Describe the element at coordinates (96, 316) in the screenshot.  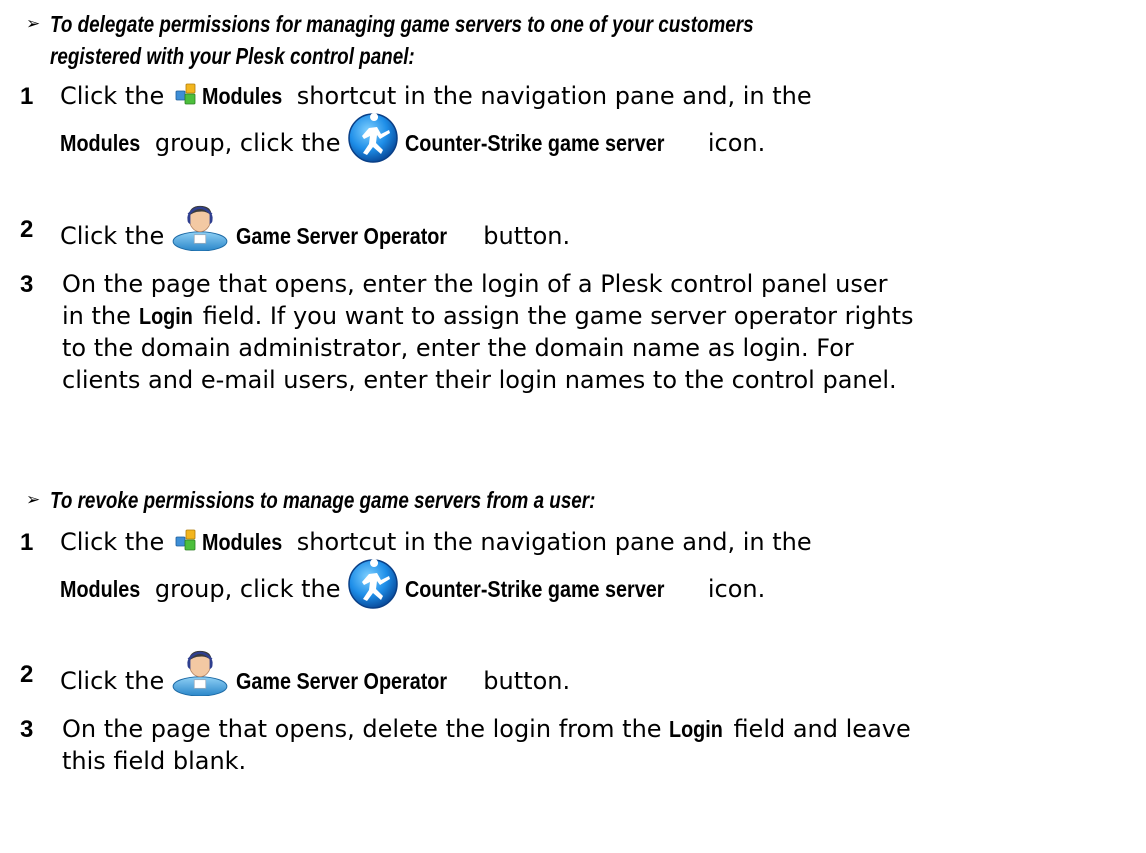
I see `step-text: in the` at that location.